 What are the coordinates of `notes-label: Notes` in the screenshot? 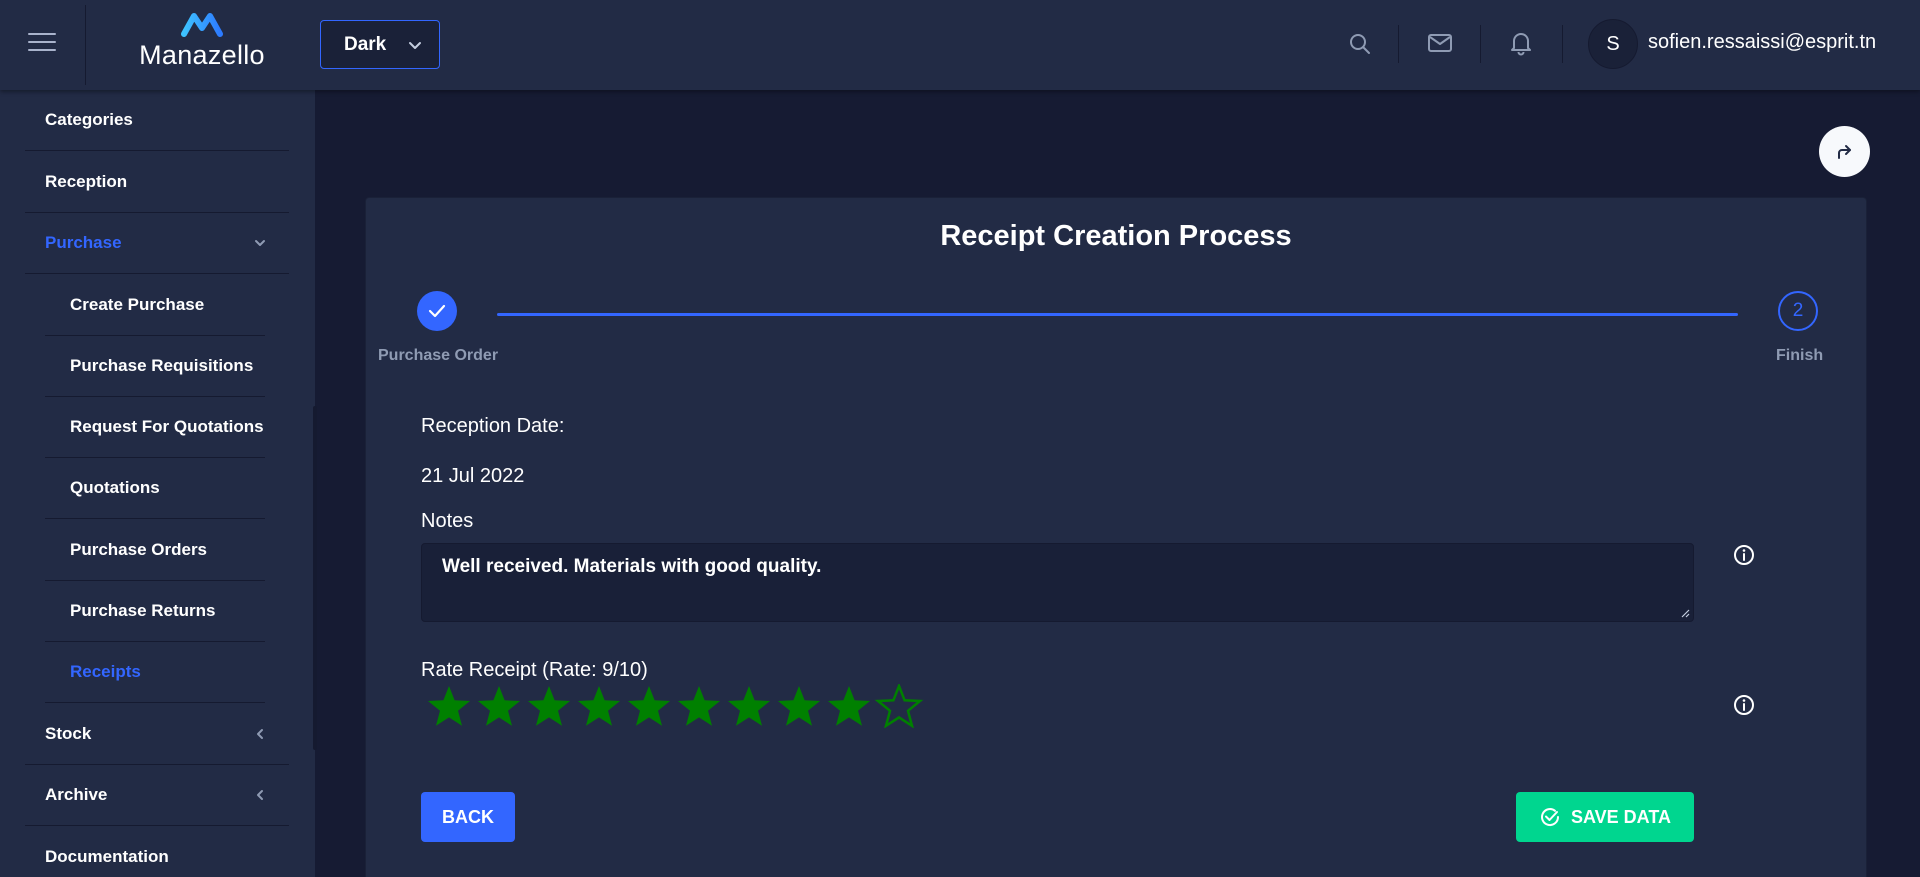 It's located at (447, 521).